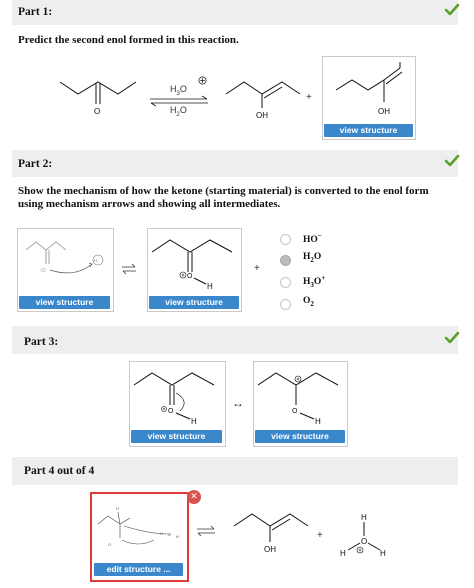 The width and height of the screenshot is (474, 588). Describe the element at coordinates (194, 302) in the screenshot. I see `part2-view-structure-button-2: view structure` at that location.